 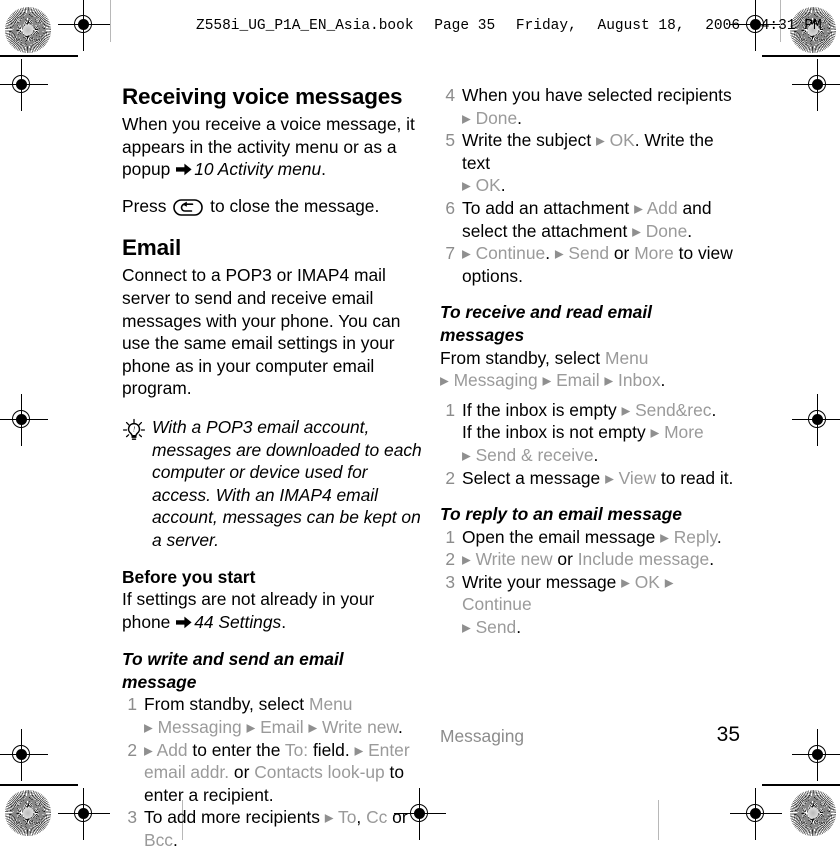 I want to click on step-text: Open the email message, so click(x=561, y=536).